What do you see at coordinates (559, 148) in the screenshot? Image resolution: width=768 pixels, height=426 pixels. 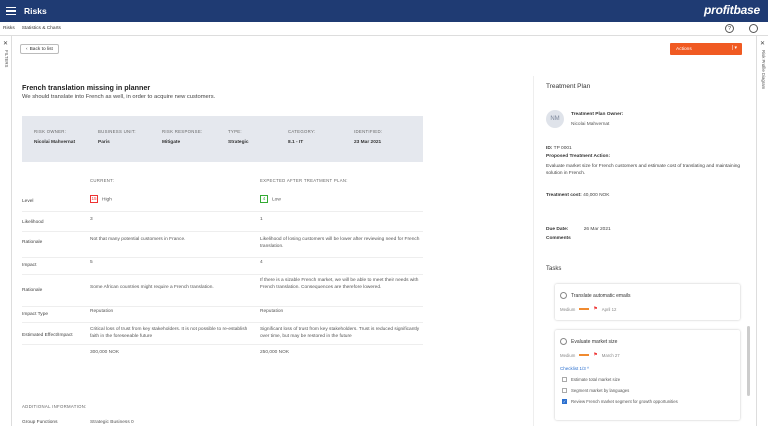 I see `treatment-id: ID: TP 0001` at bounding box center [559, 148].